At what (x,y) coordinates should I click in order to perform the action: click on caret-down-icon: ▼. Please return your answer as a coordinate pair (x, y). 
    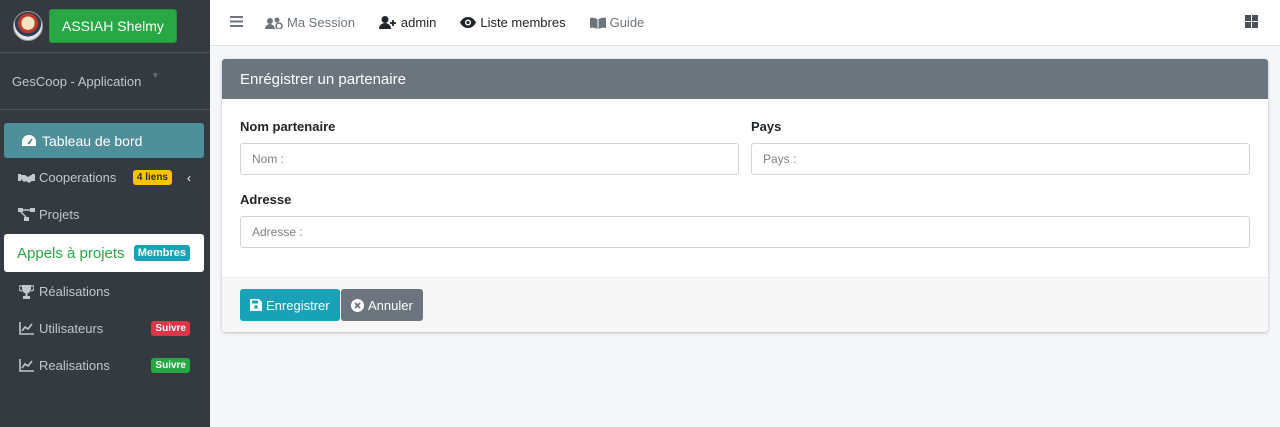
    Looking at the image, I should click on (155, 75).